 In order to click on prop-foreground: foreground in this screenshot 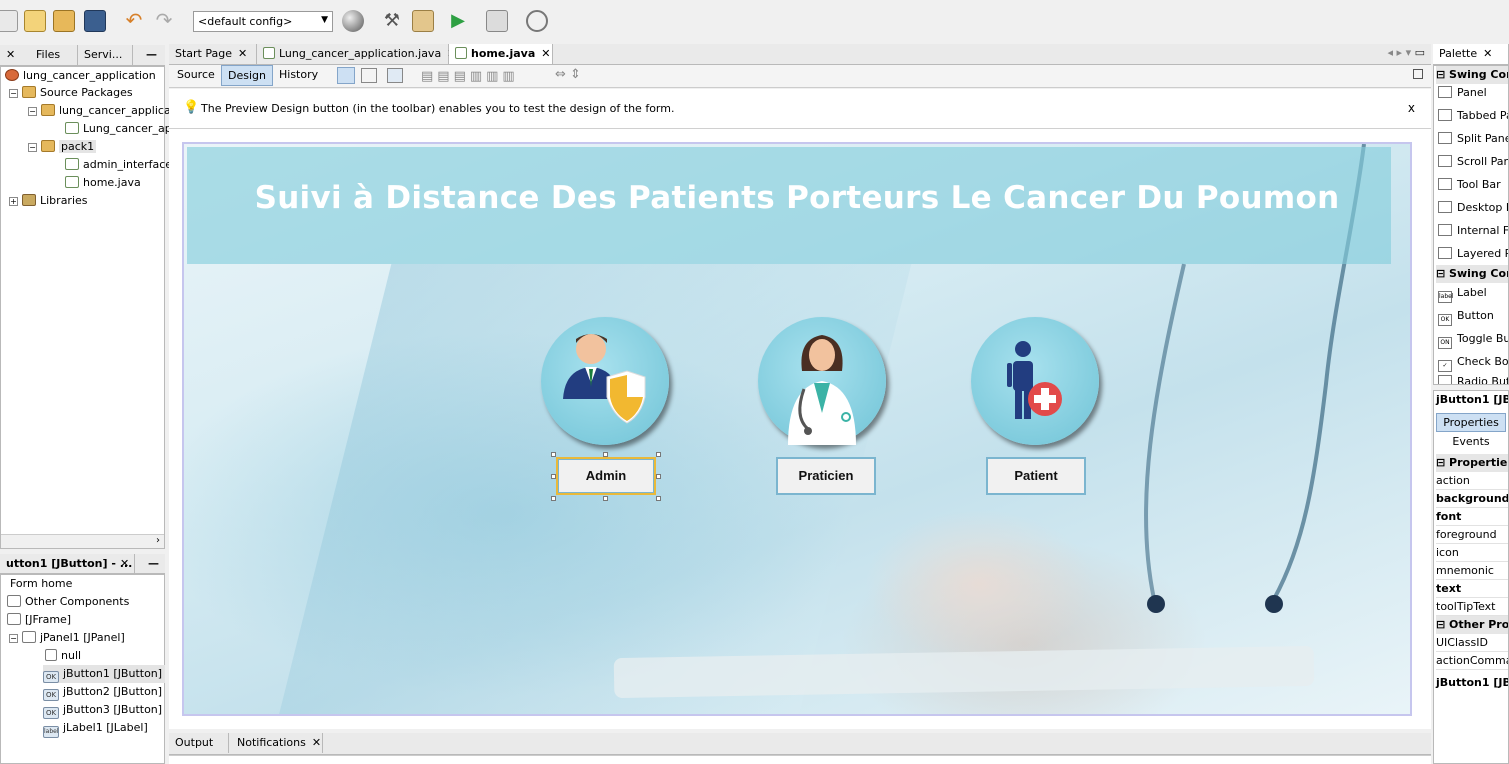, I will do `click(1472, 535)`.